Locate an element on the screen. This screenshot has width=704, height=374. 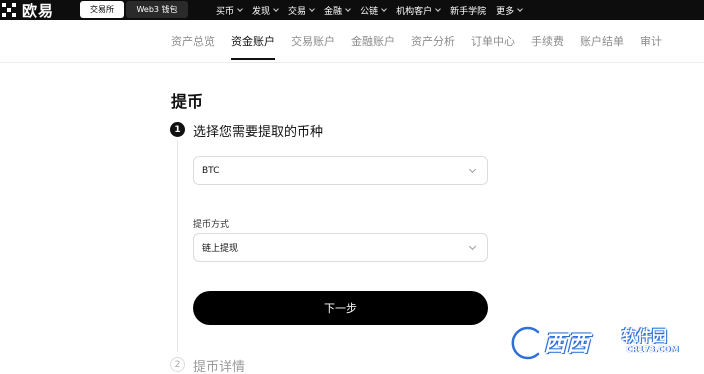
watermark-suffix: 软件园 is located at coordinates (645, 336).